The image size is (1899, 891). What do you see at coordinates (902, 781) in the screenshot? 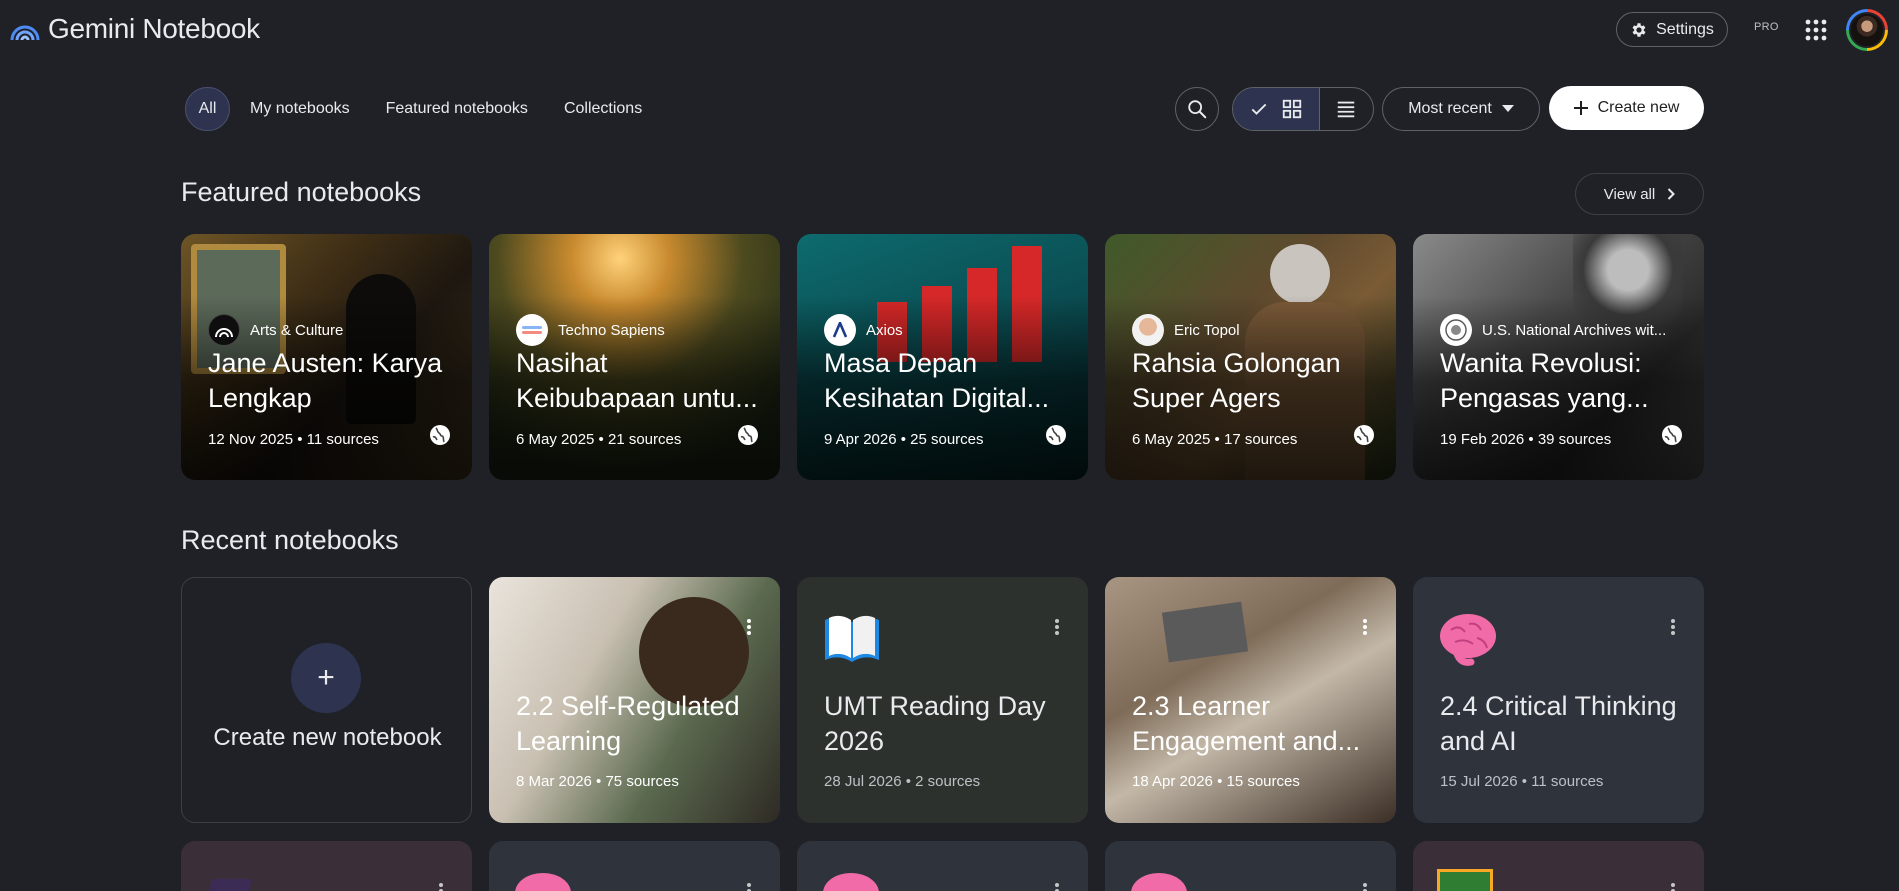
I see `card-meta: 28 Jul 2026 • 2 sources` at bounding box center [902, 781].